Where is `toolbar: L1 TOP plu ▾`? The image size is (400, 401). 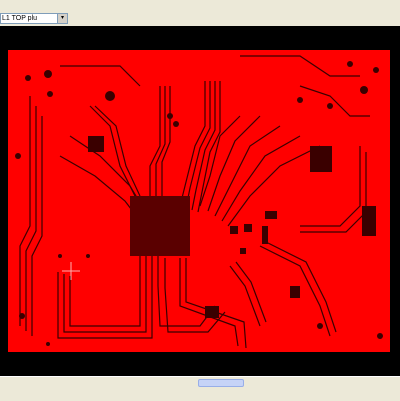 toolbar: L1 TOP plu ▾ is located at coordinates (200, 13).